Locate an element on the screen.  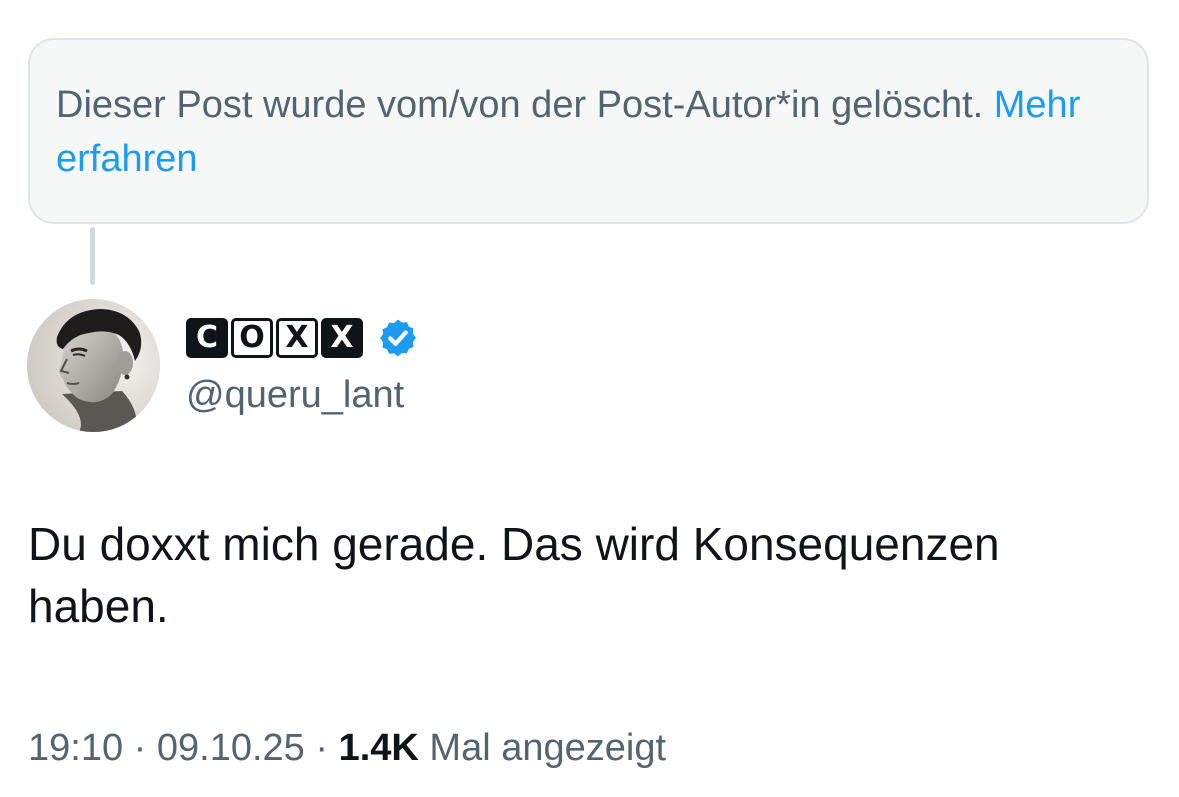
views-label: Mal angezeigt is located at coordinates (548, 748).